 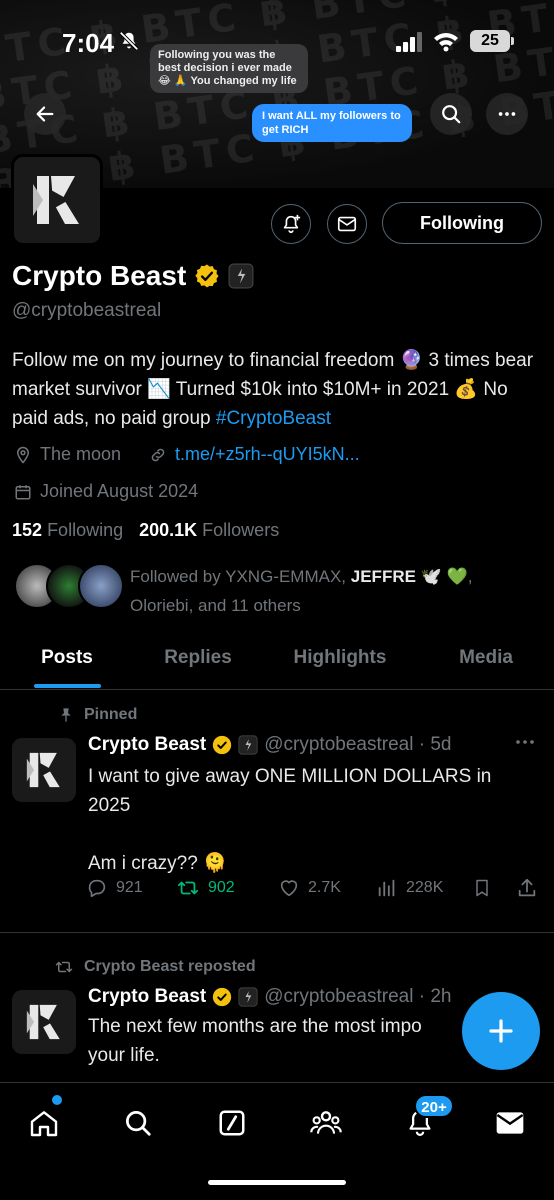 I want to click on home-indicator-bar, so click(x=277, y=1182).